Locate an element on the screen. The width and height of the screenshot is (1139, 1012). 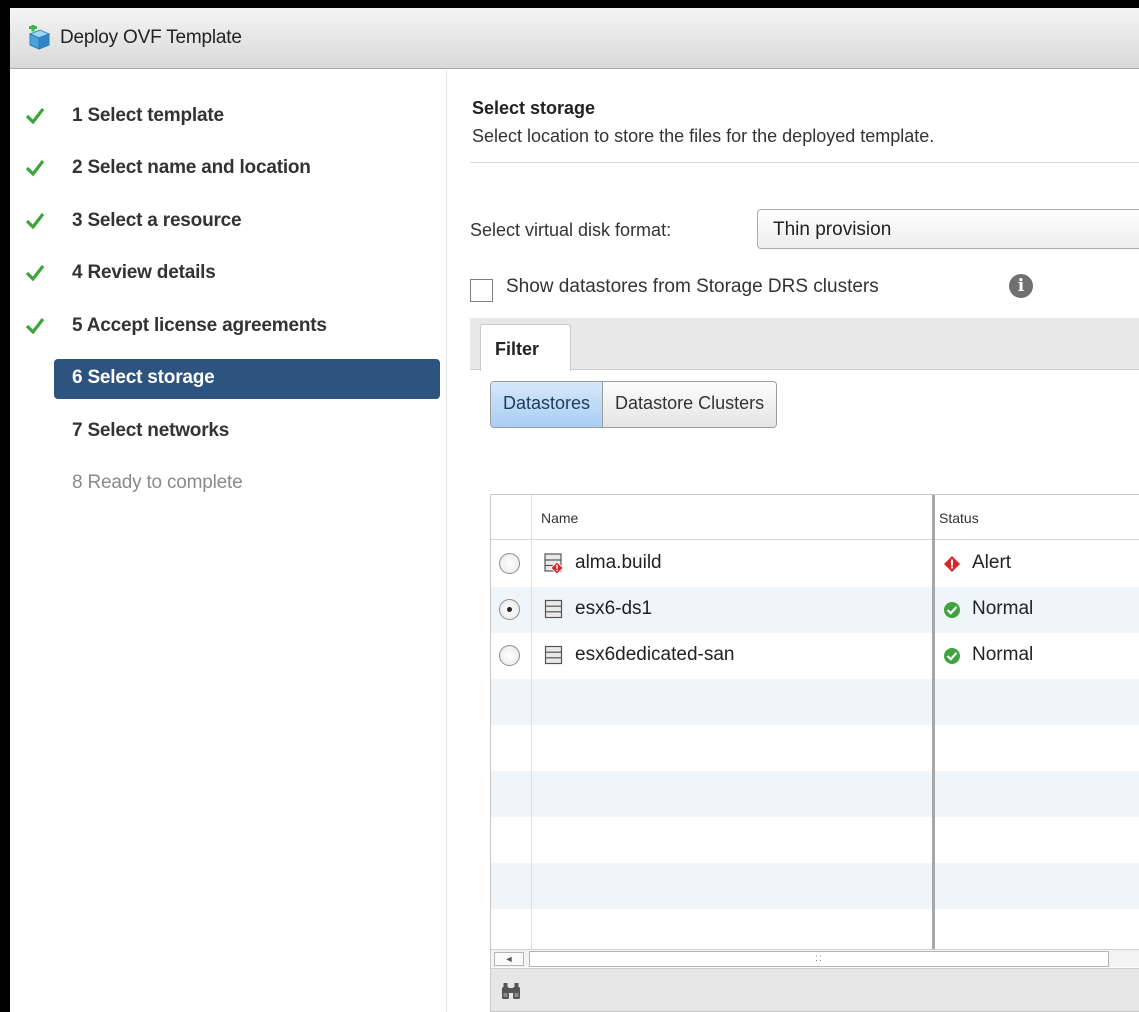
row-radio-selected is located at coordinates (509, 609).